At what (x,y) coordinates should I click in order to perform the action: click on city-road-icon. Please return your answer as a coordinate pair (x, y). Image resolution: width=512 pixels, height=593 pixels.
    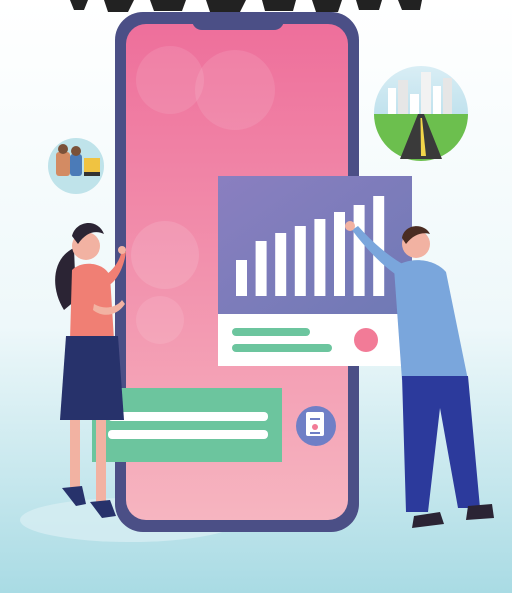
    Looking at the image, I should click on (421, 113).